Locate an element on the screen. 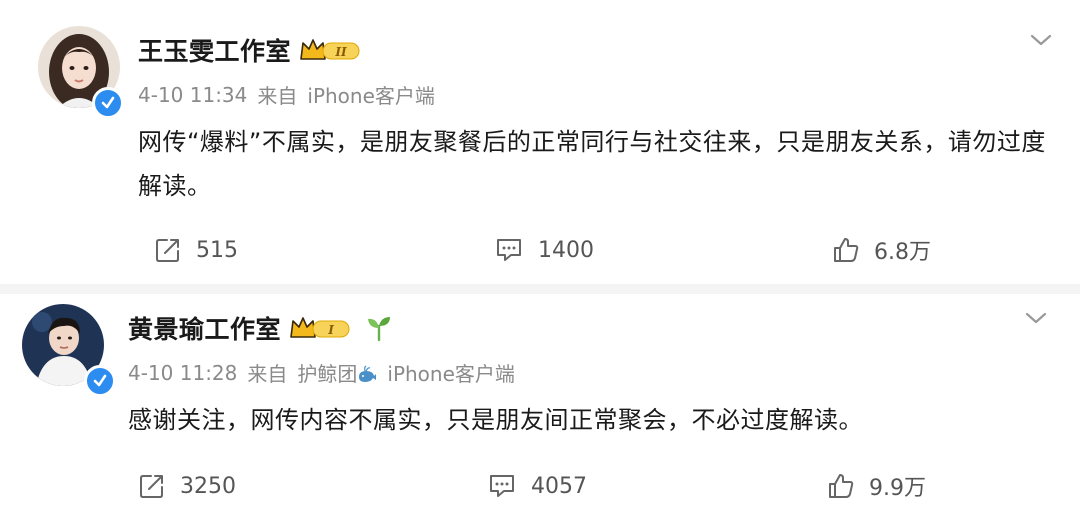 This screenshot has width=1080, height=516. comment-button: 1400 is located at coordinates (544, 250).